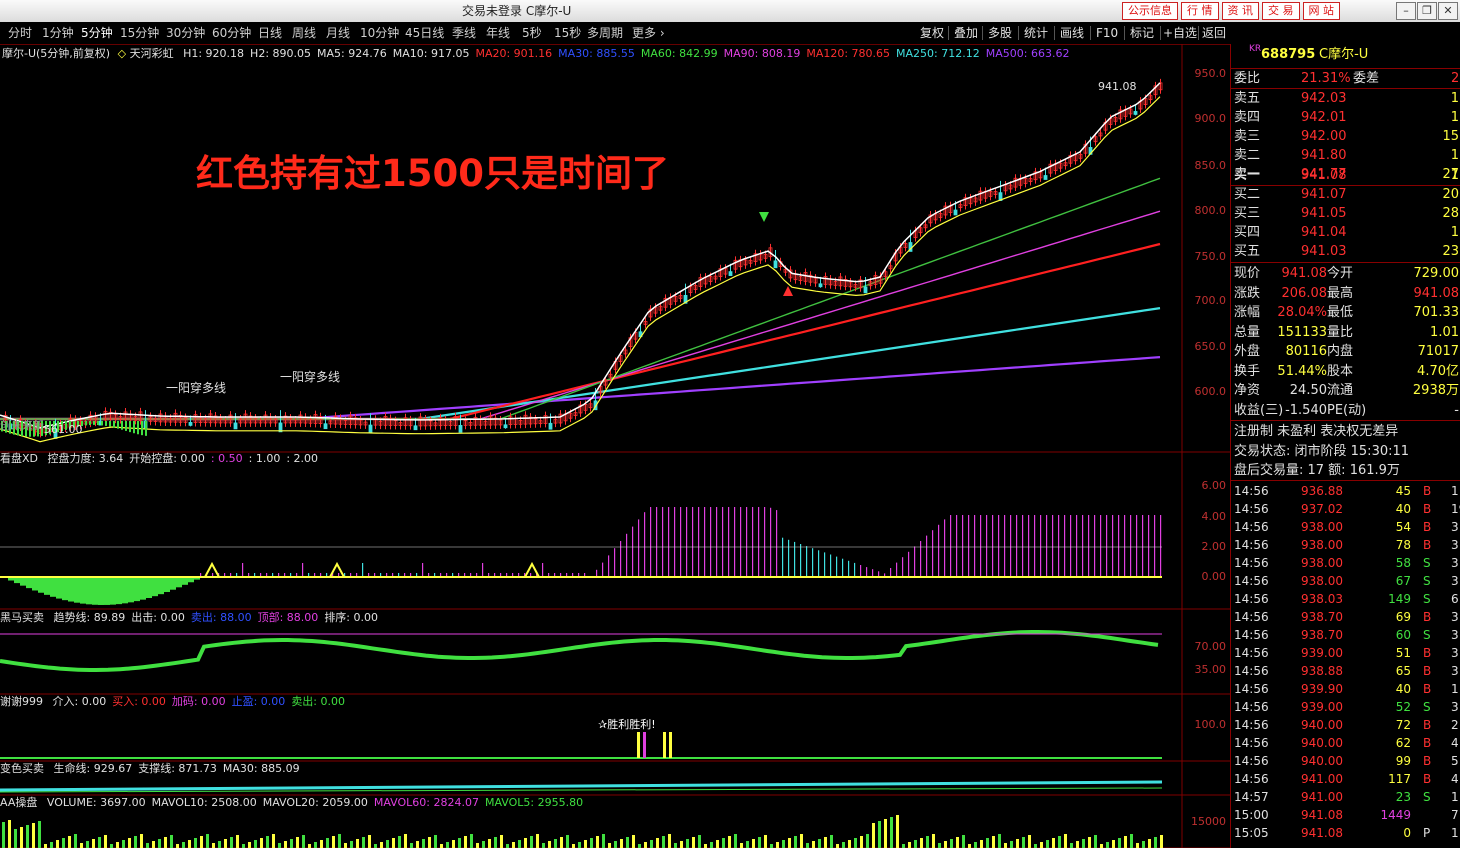 Image resolution: width=1460 pixels, height=848 pixels. What do you see at coordinates (1214, 485) in the screenshot?
I see `axis-label: 6.00` at bounding box center [1214, 485].